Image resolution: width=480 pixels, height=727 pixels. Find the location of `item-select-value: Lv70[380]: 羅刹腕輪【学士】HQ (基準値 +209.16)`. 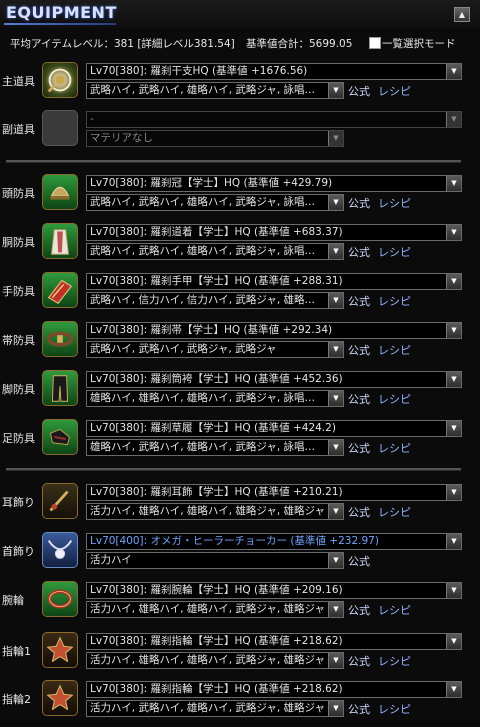

item-select-value: Lv70[380]: 羅刹腕輪【学士】HQ (基準値 +209.16) is located at coordinates (216, 590).